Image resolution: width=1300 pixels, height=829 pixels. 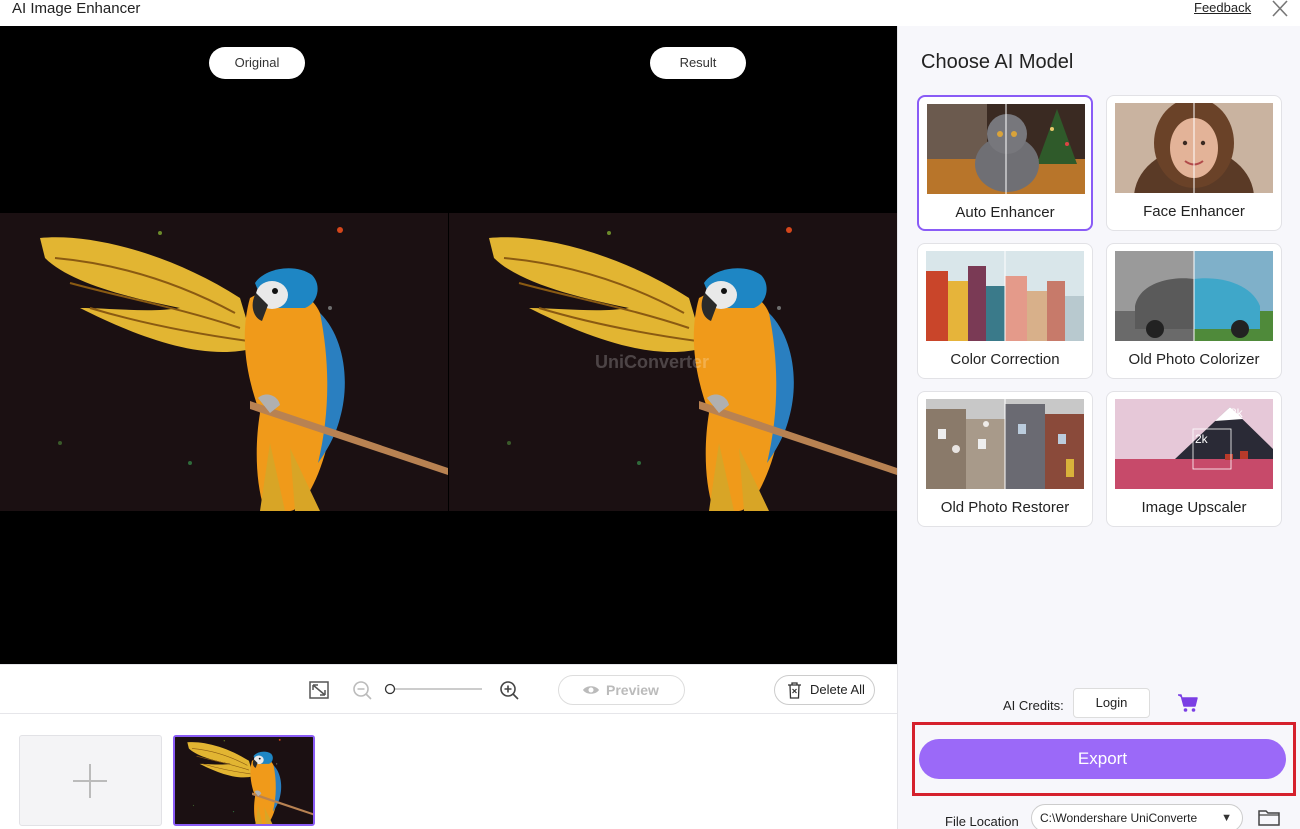 I want to click on add-image-button, so click(x=90, y=780).